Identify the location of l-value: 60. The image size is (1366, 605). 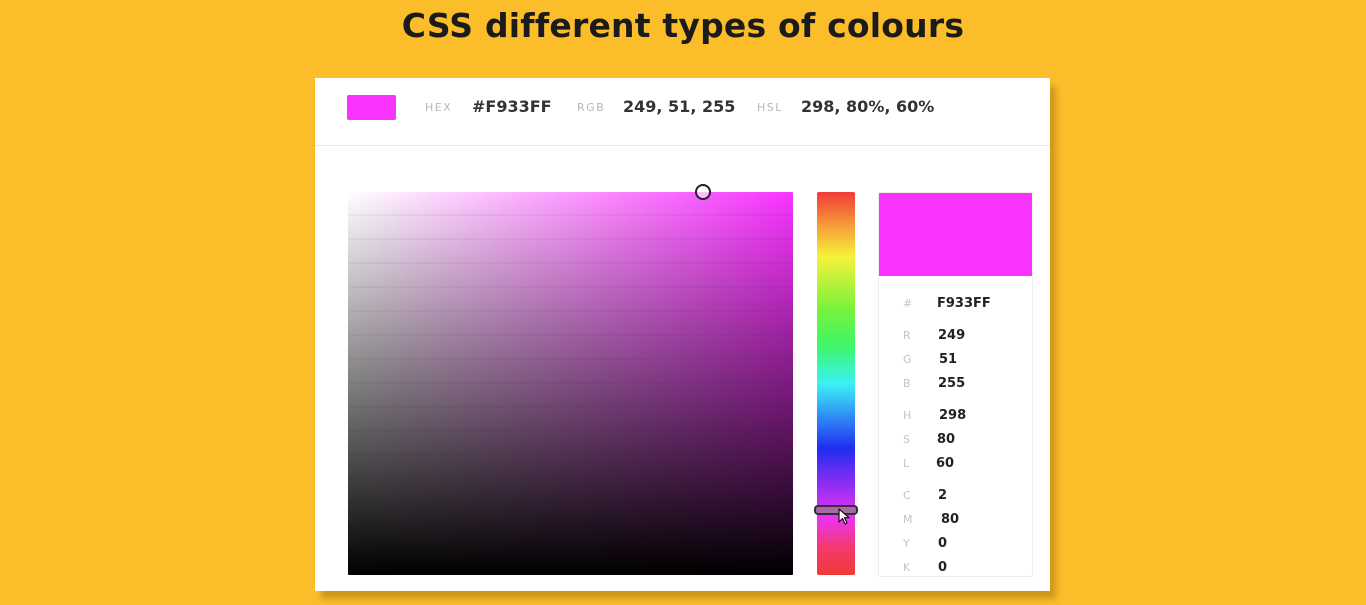
(945, 463).